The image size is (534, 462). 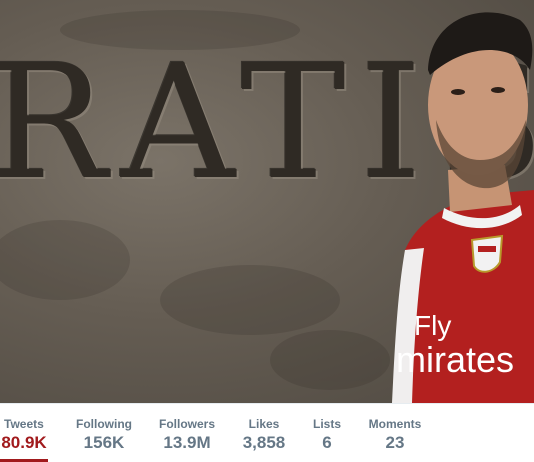 I want to click on stat-moments: Moments 23, so click(x=395, y=435).